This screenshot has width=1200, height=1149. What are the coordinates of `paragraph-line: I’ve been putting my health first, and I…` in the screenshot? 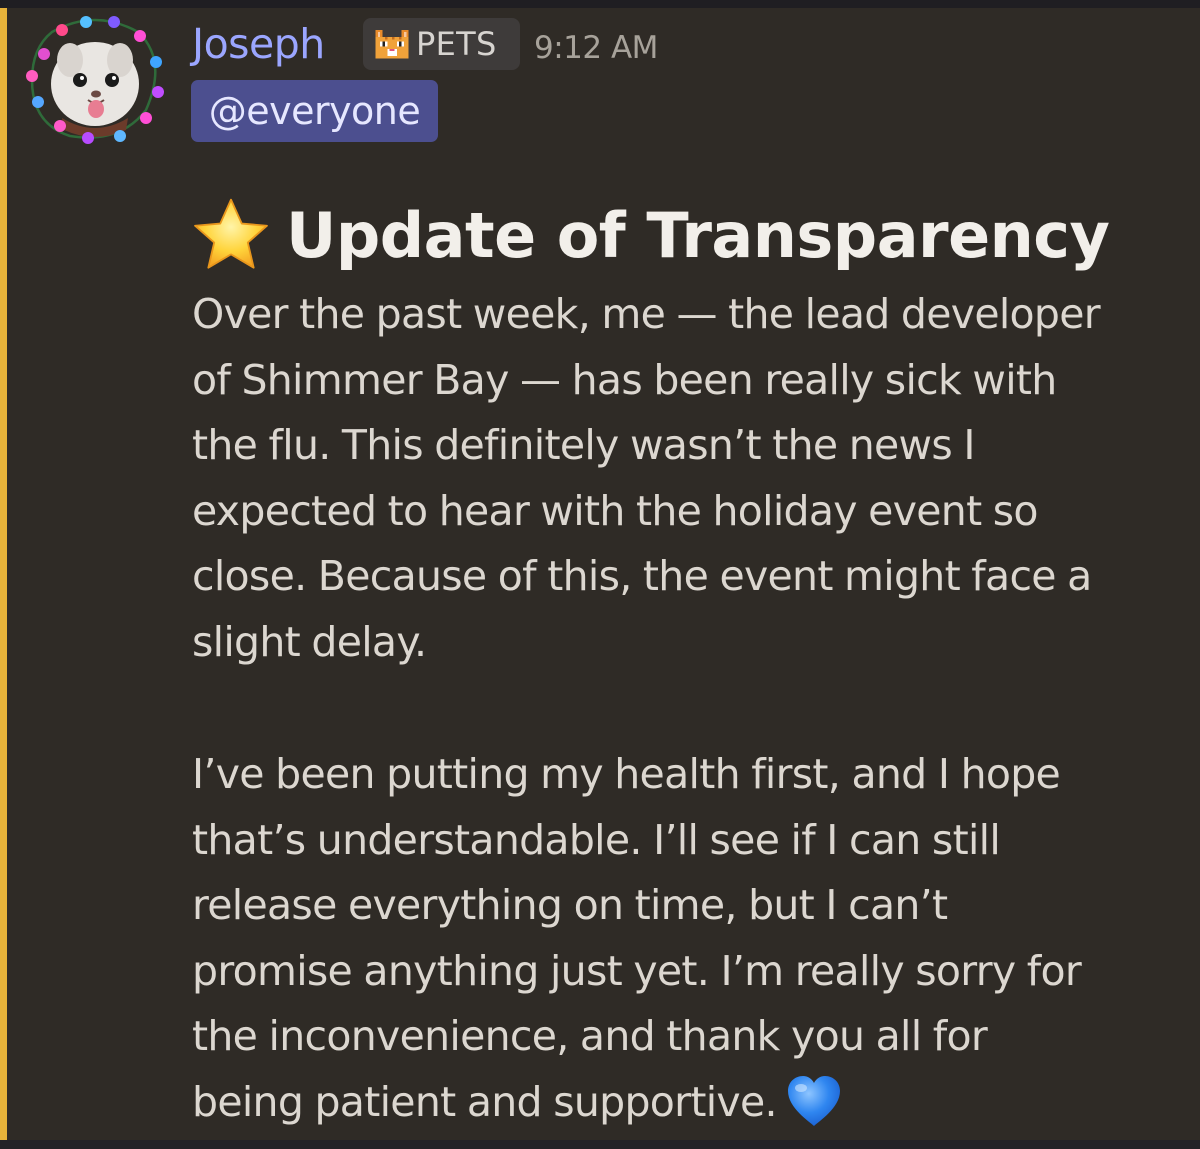 It's located at (626, 774).